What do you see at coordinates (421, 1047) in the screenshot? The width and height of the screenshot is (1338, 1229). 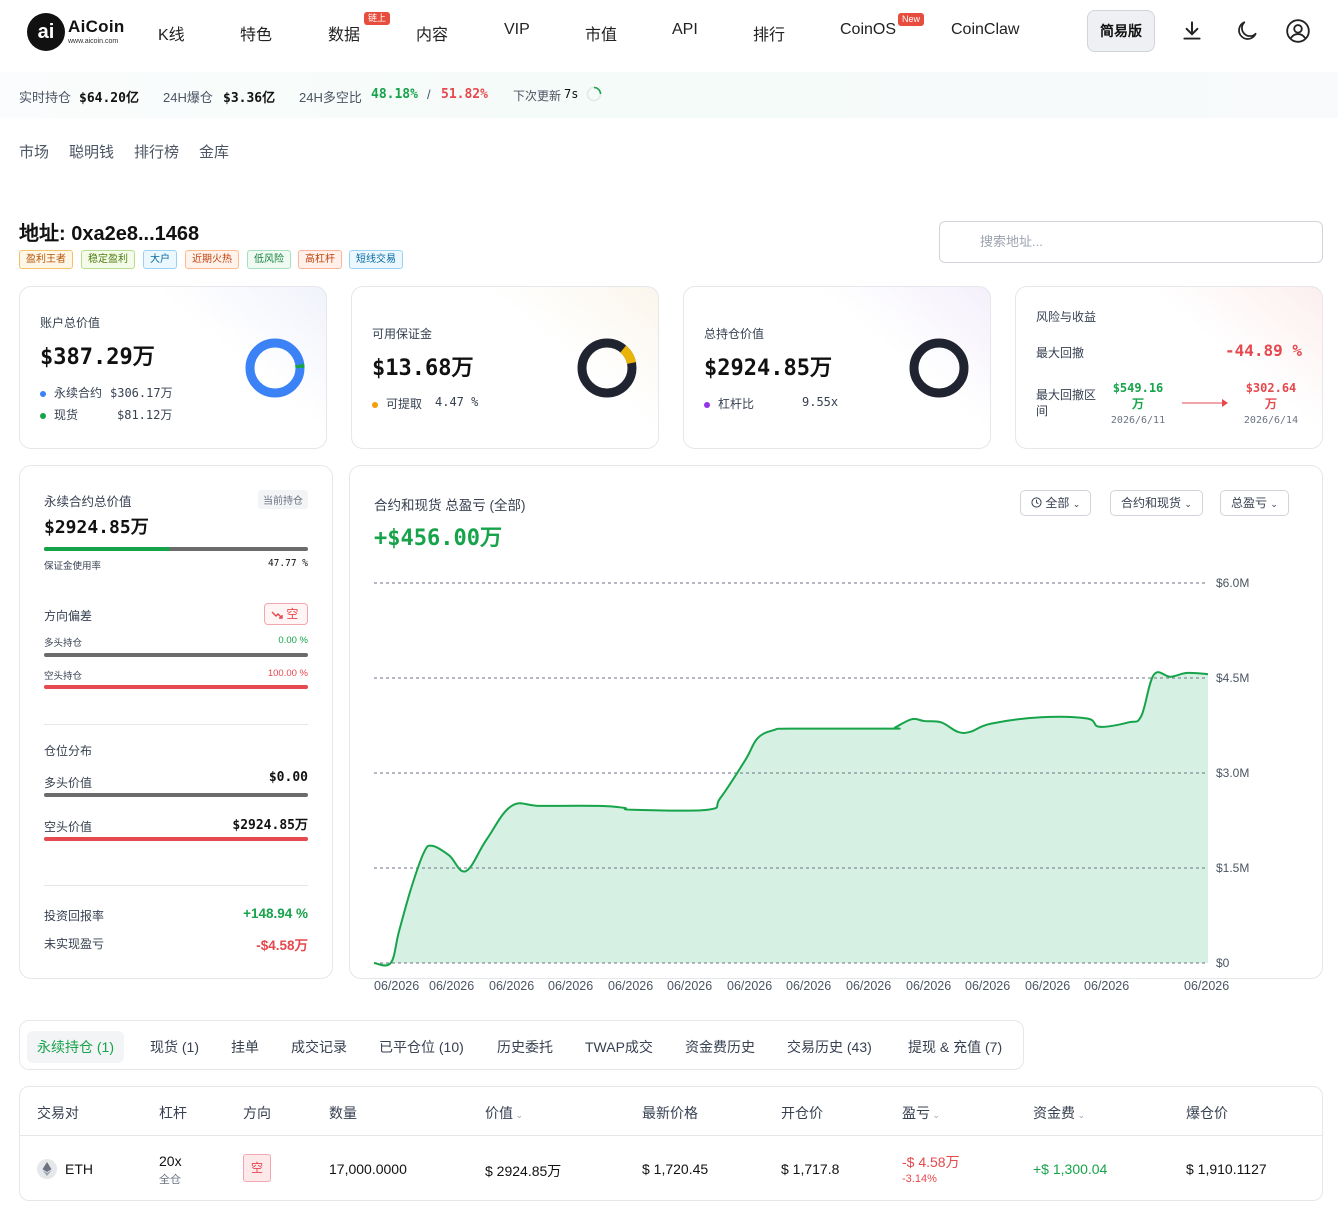 I see `tab-closed-positions: 已平仓位 (10)` at bounding box center [421, 1047].